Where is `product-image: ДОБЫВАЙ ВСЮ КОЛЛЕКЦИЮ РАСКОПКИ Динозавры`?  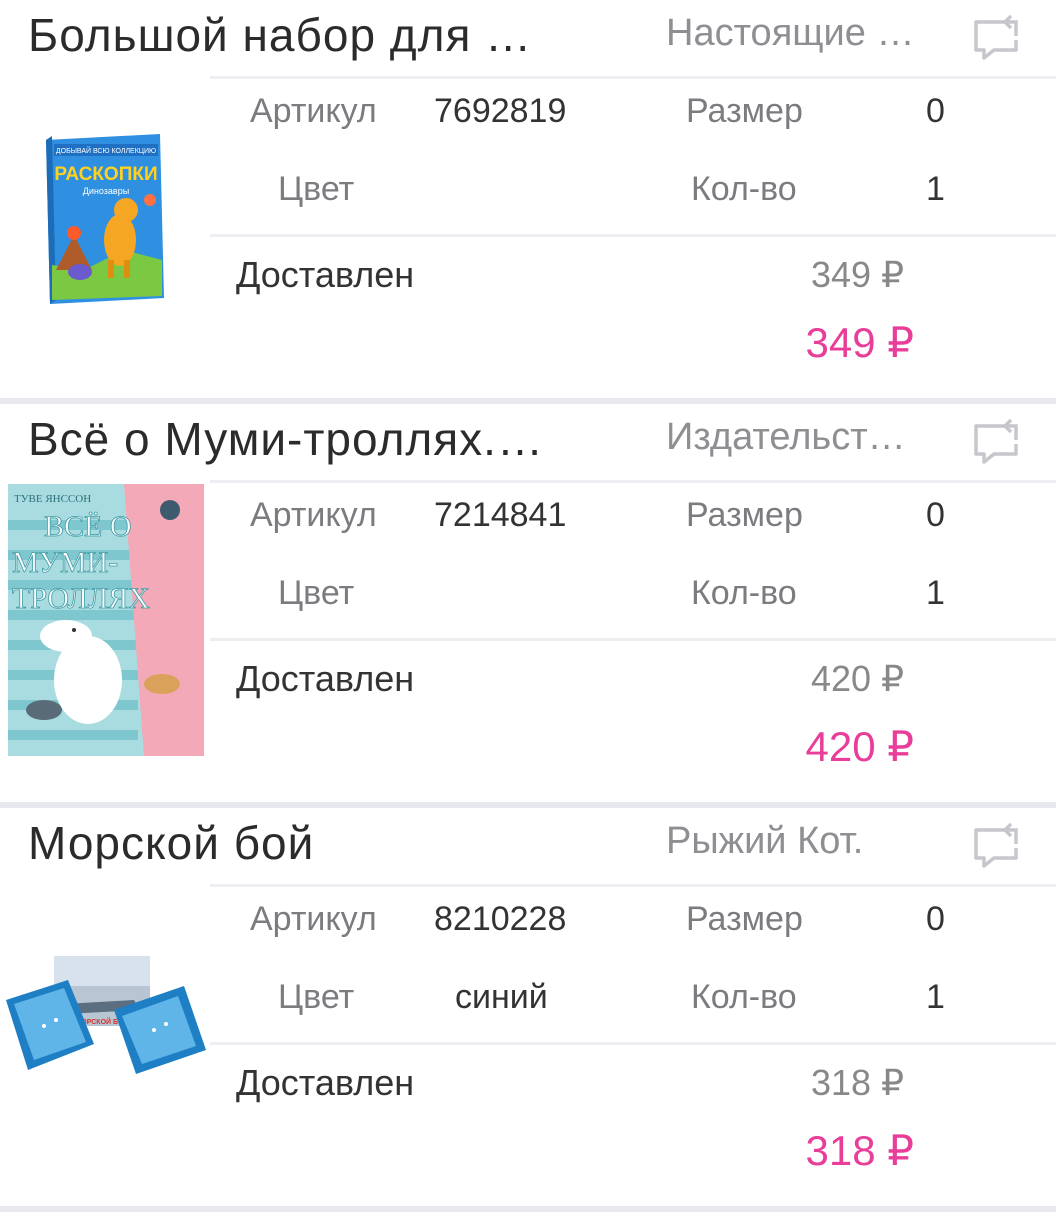
product-image: ДОБЫВАЙ ВСЮ КОЛЛЕКЦИЮ РАСКОПКИ Динозавры is located at coordinates (105, 240).